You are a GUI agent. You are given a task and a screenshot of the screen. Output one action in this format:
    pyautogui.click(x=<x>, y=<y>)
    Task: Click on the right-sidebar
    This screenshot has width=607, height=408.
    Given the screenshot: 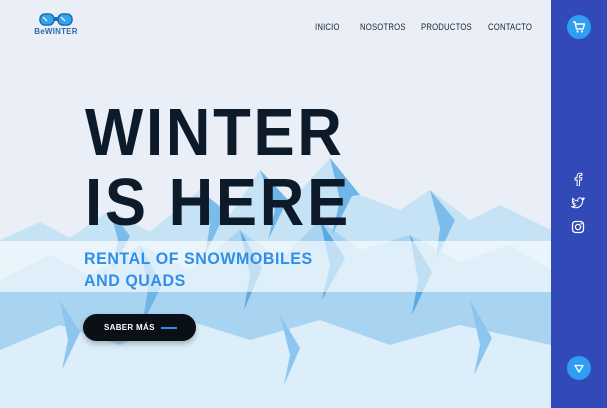 What is the action you would take?
    pyautogui.click(x=579, y=204)
    